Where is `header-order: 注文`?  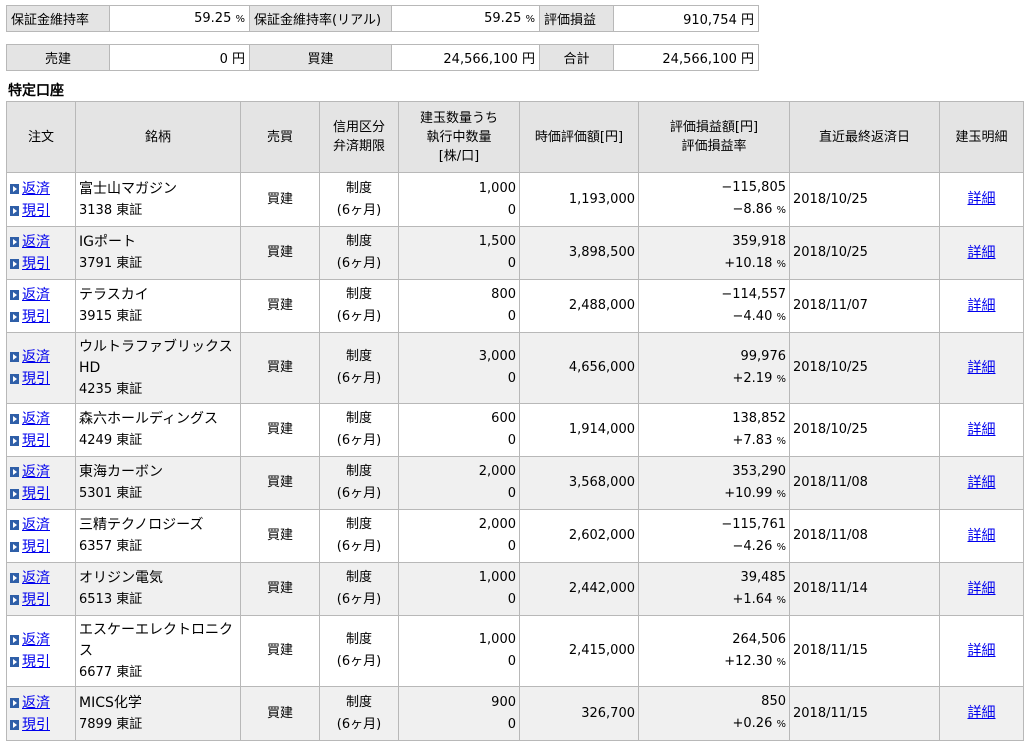
header-order: 注文 is located at coordinates (41, 137).